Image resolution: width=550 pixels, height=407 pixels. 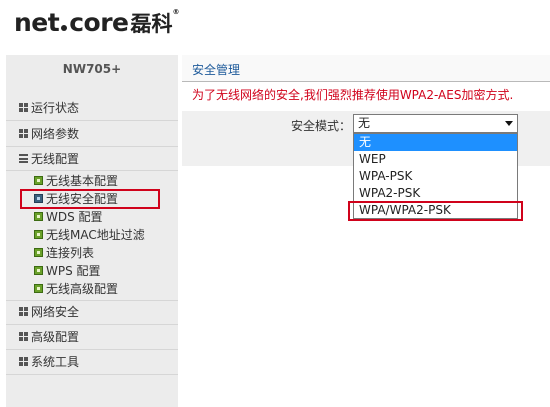 What do you see at coordinates (435, 176) in the screenshot?
I see `option-wpa-psk: WPA-PSK` at bounding box center [435, 176].